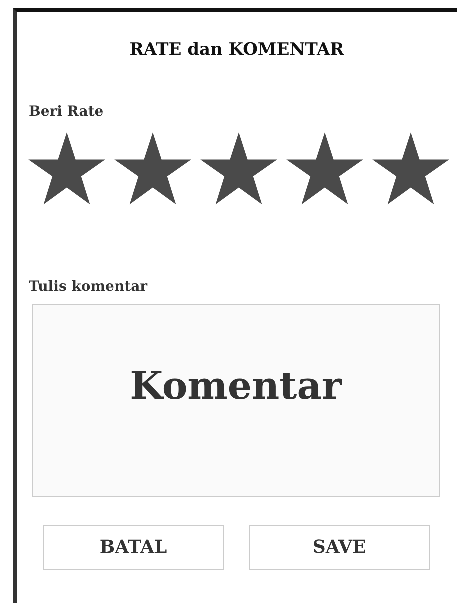 The image size is (457, 603). What do you see at coordinates (133, 547) in the screenshot?
I see `action-button: BATAL` at bounding box center [133, 547].